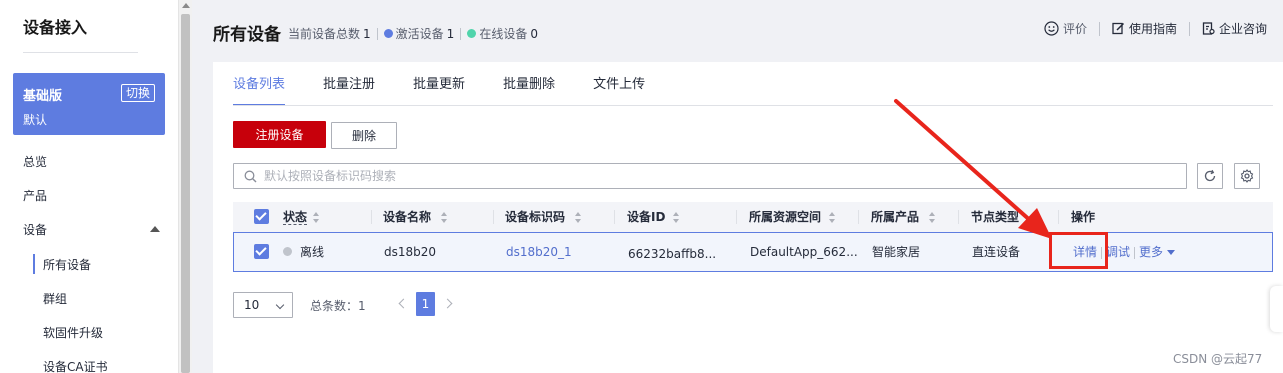 This screenshot has height=373, width=1283. I want to click on total-count: 总条数：1, so click(338, 306).